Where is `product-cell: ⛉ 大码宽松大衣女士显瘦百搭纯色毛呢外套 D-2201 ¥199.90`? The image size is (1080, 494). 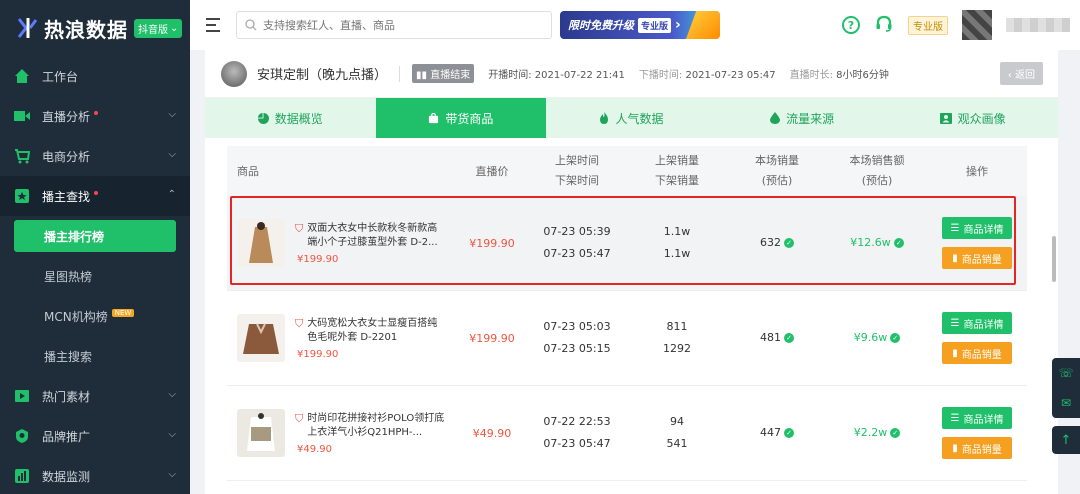
product-cell: ⛉ 大码宽松大衣女士显瘦百搭纯色毛呢外套 D-2201 ¥199.90 is located at coordinates (342, 338).